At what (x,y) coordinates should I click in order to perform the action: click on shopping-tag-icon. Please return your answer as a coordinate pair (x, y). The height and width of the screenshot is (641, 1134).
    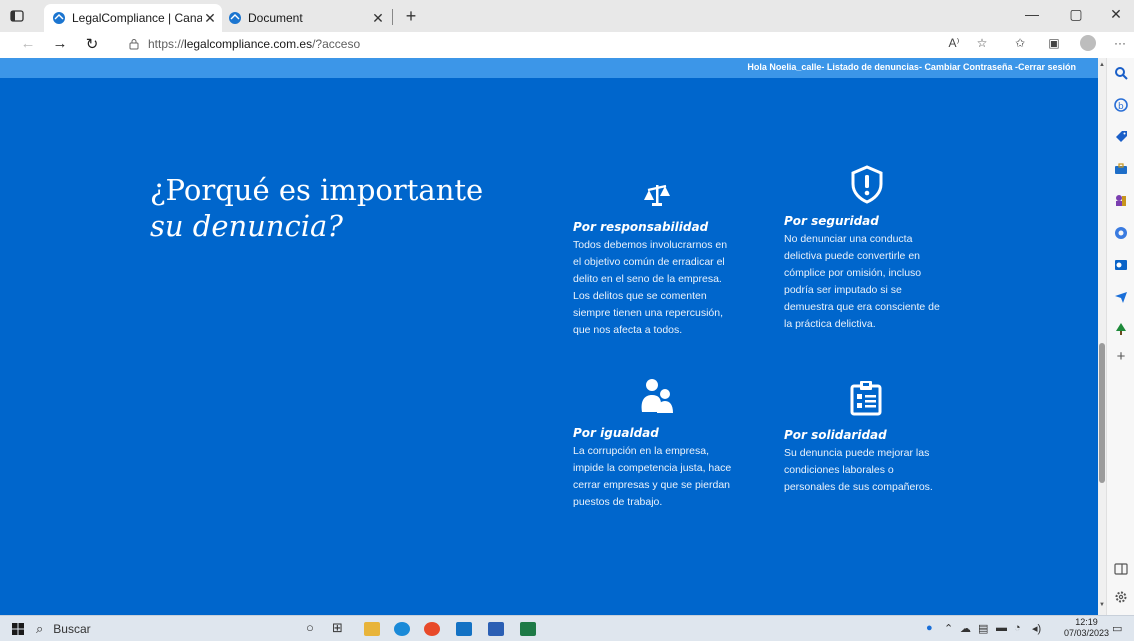
    Looking at the image, I should click on (1121, 137).